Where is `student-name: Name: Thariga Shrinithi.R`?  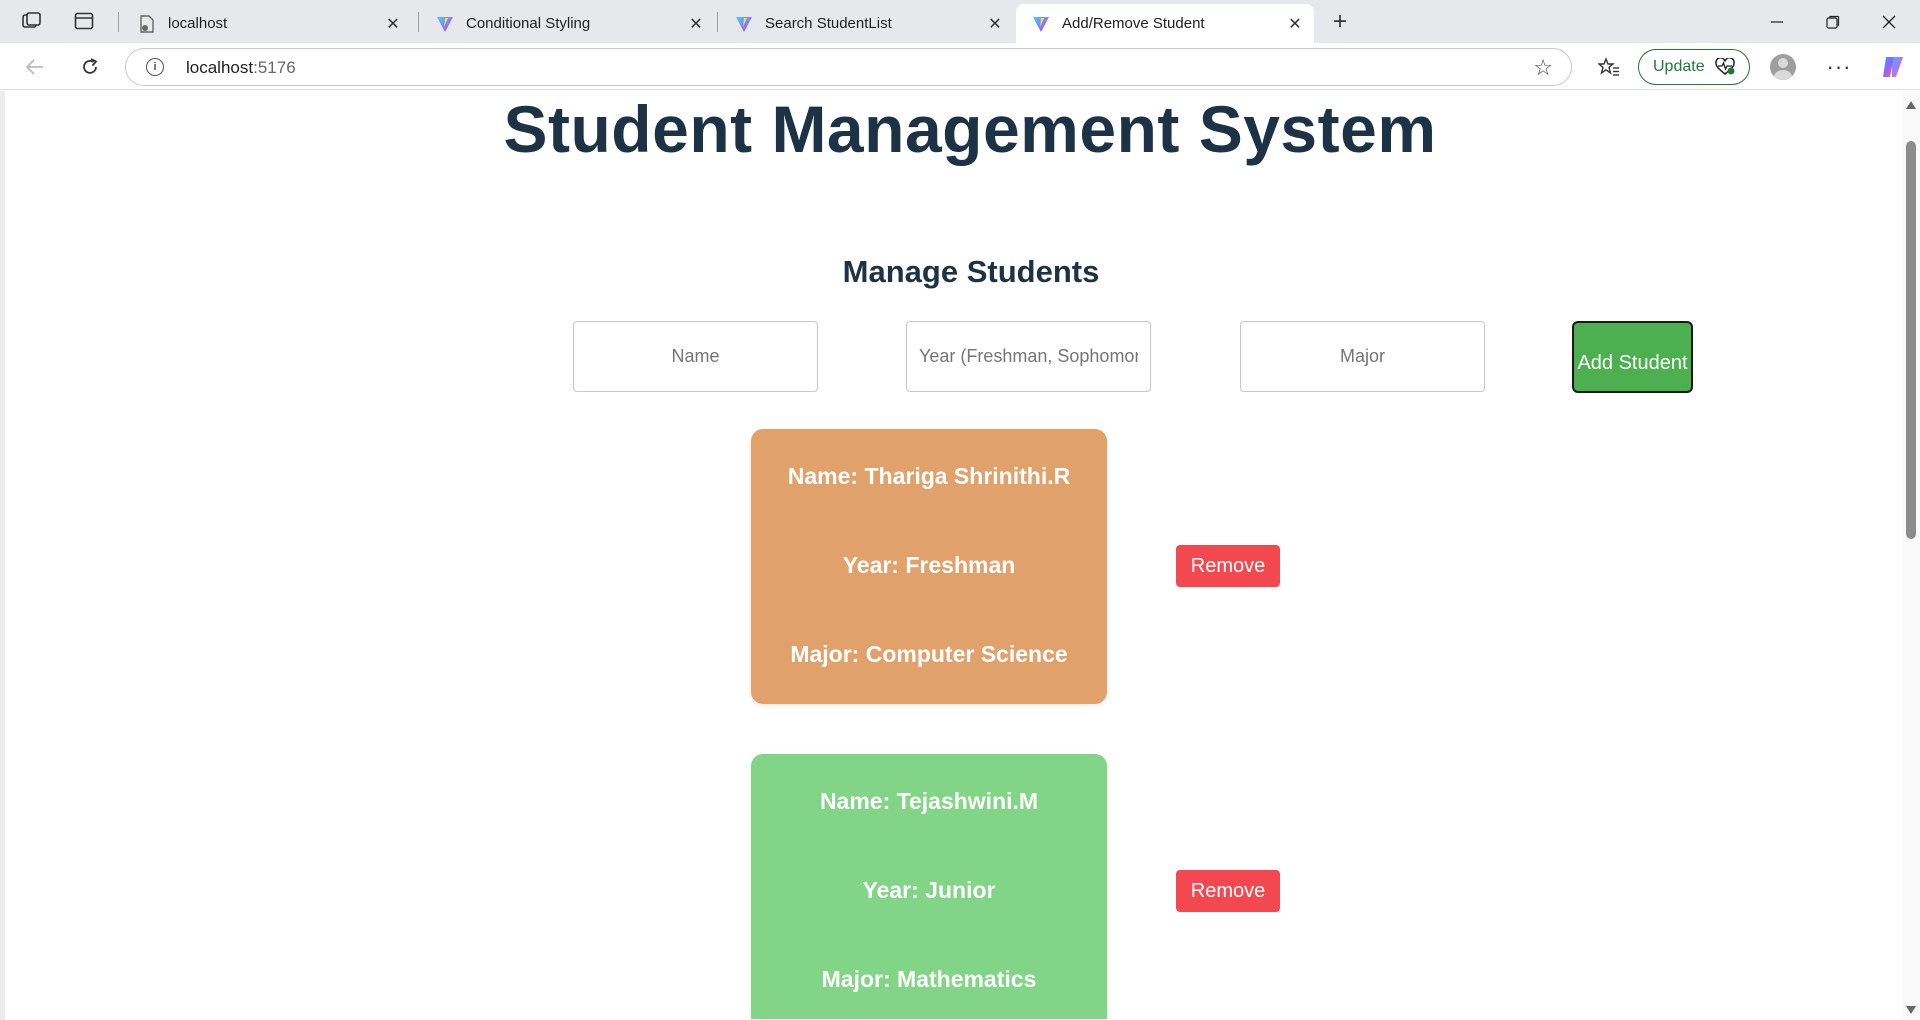
student-name: Name: Thariga Shrinithi.R is located at coordinates (929, 476).